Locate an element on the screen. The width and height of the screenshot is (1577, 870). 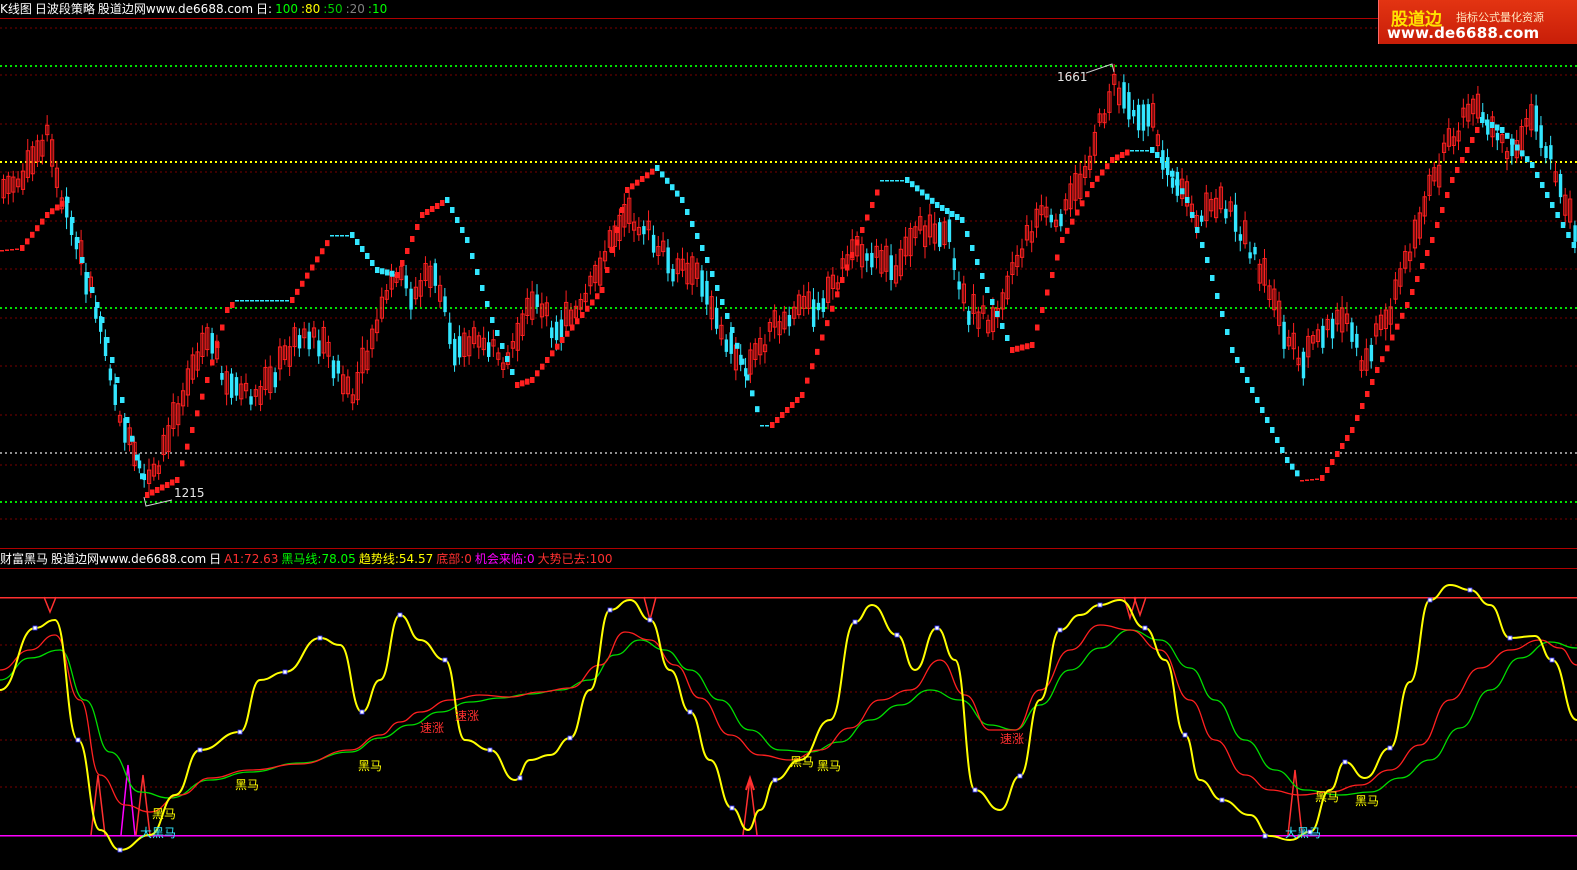
surge-label: 速涨 is located at coordinates (467, 715).